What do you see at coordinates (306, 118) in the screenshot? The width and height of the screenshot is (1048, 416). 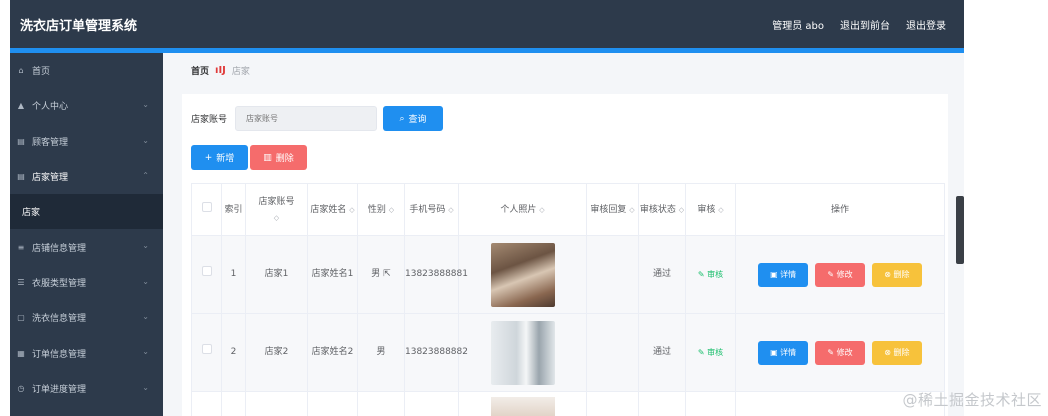 I see `search-input` at bounding box center [306, 118].